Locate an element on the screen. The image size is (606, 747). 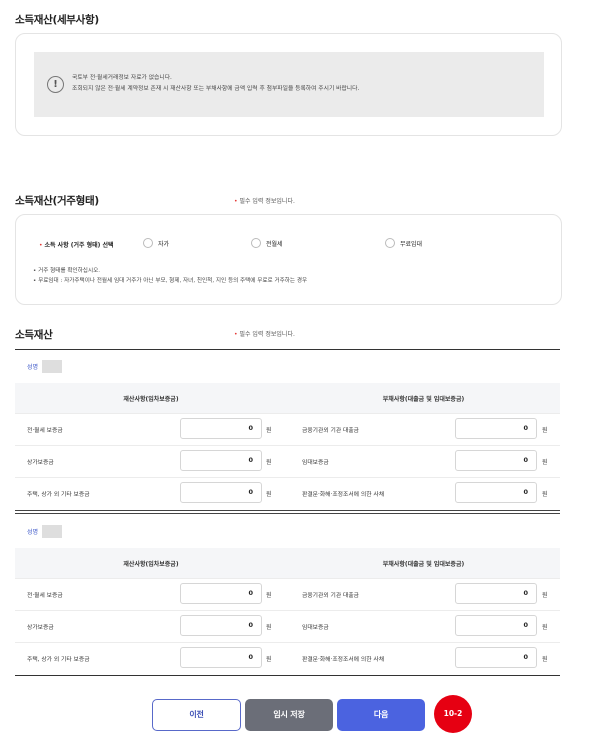
next-button: 다음 is located at coordinates (381, 715).